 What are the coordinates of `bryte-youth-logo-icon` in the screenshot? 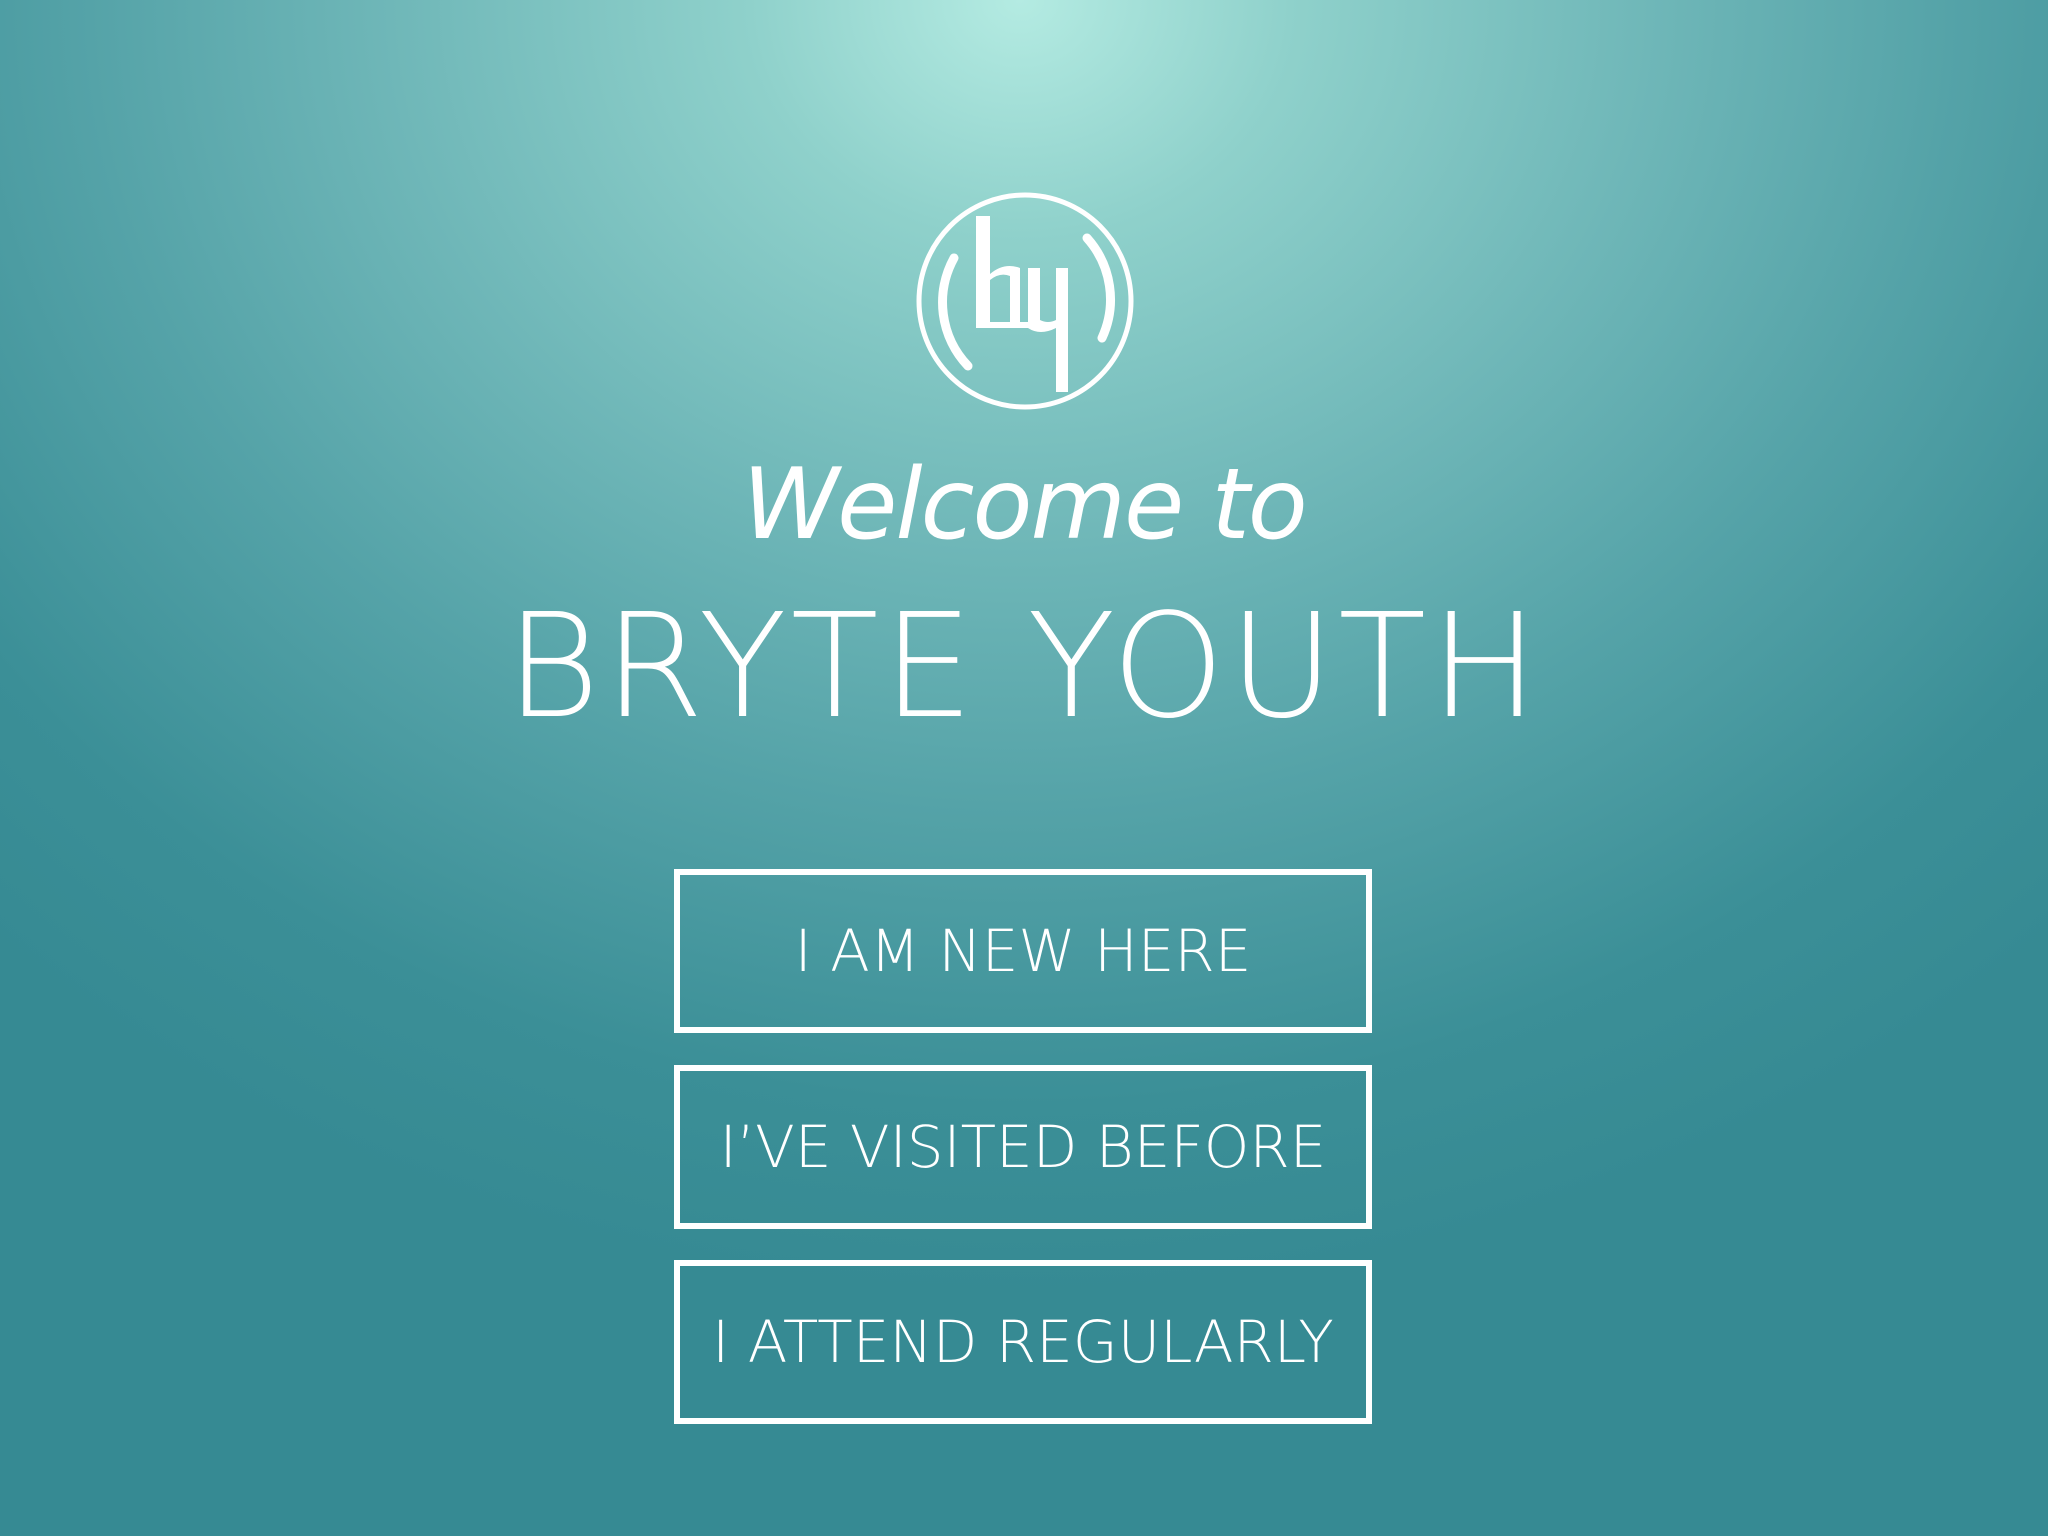 It's located at (1025, 301).